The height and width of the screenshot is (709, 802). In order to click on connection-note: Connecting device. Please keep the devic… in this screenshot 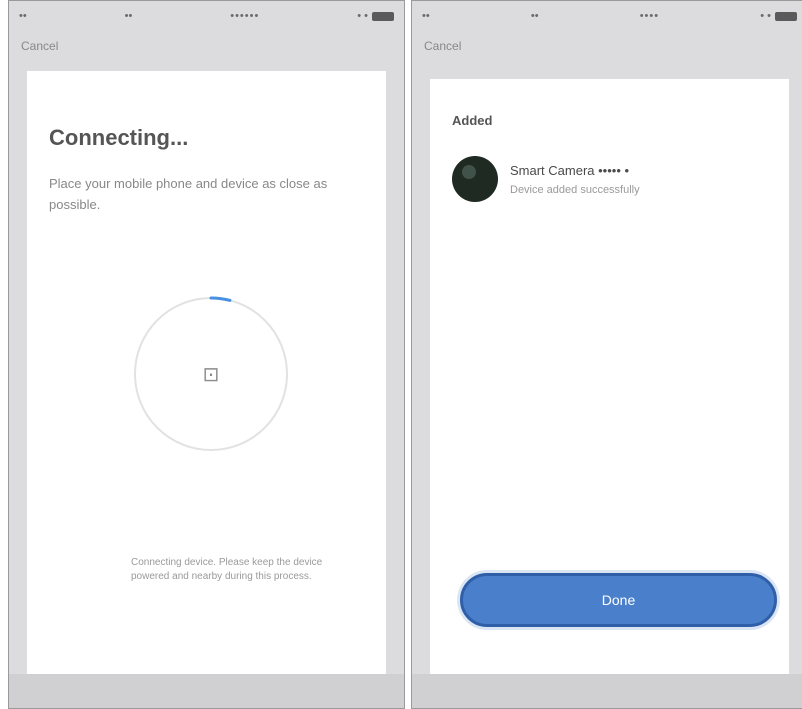, I will do `click(227, 569)`.